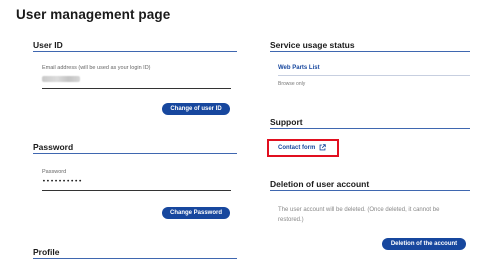  I want to click on user-id-divider, so click(135, 51).